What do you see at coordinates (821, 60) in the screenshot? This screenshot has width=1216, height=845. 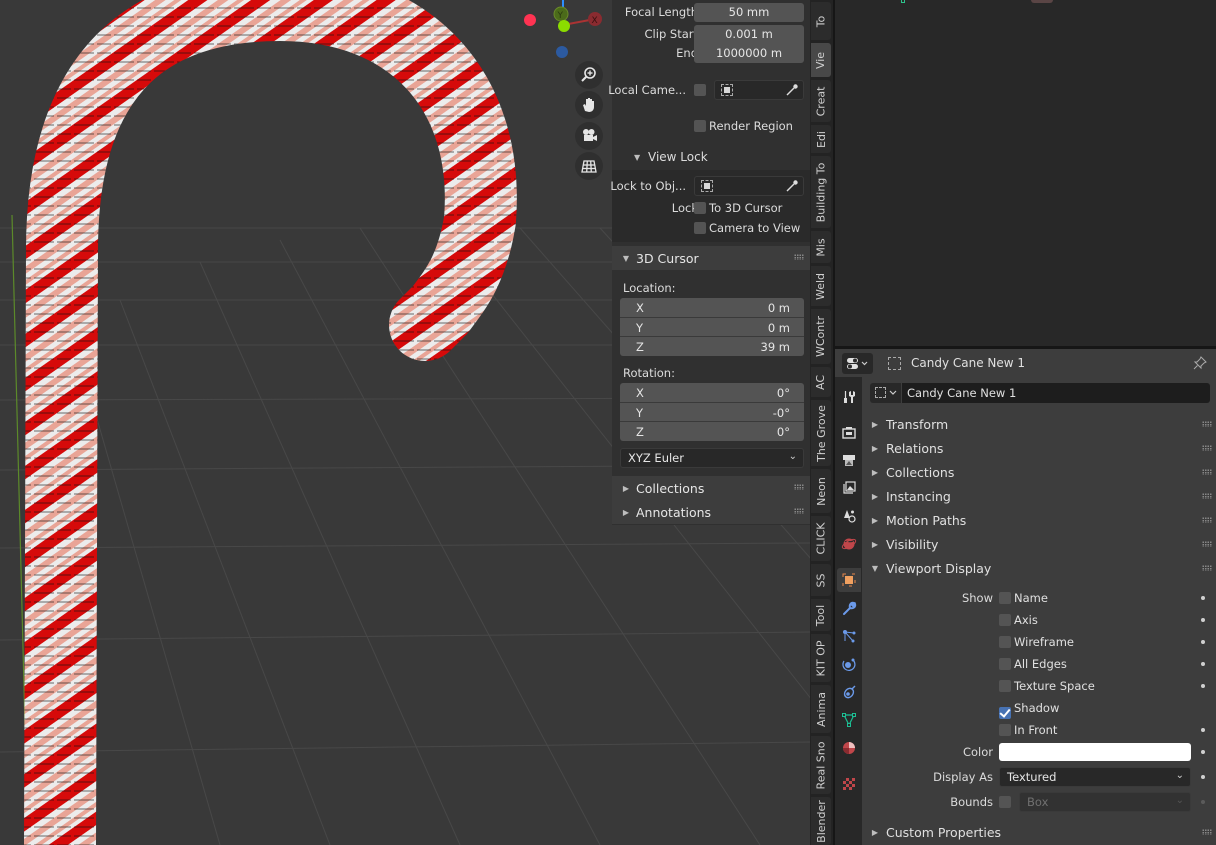 I see `tab-view: Vie` at bounding box center [821, 60].